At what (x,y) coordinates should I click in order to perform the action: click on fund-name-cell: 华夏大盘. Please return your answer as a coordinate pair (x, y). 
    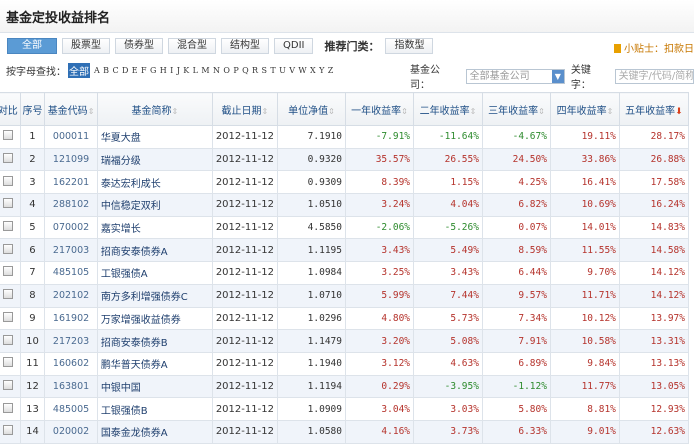
    Looking at the image, I should click on (154, 137).